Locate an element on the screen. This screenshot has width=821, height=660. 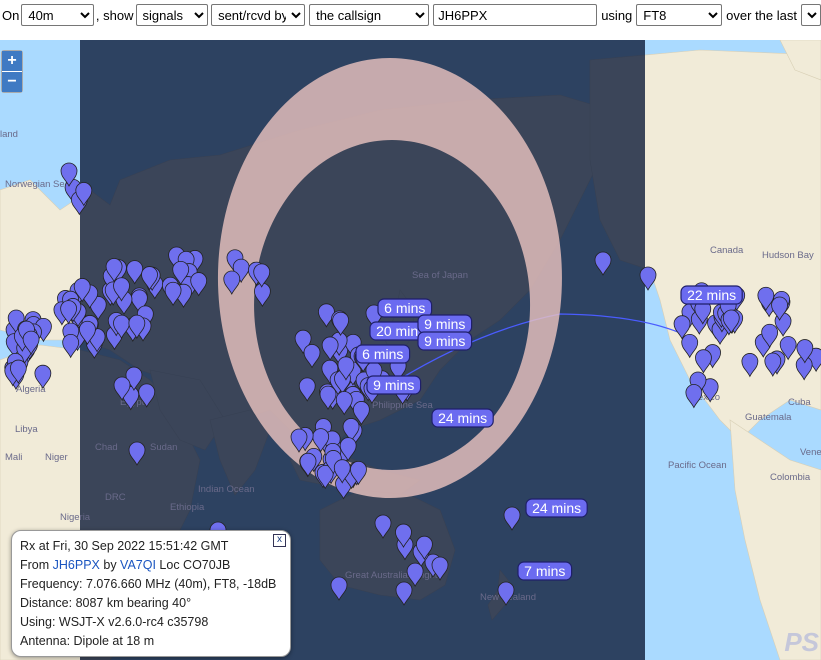
period-select is located at coordinates (811, 15).